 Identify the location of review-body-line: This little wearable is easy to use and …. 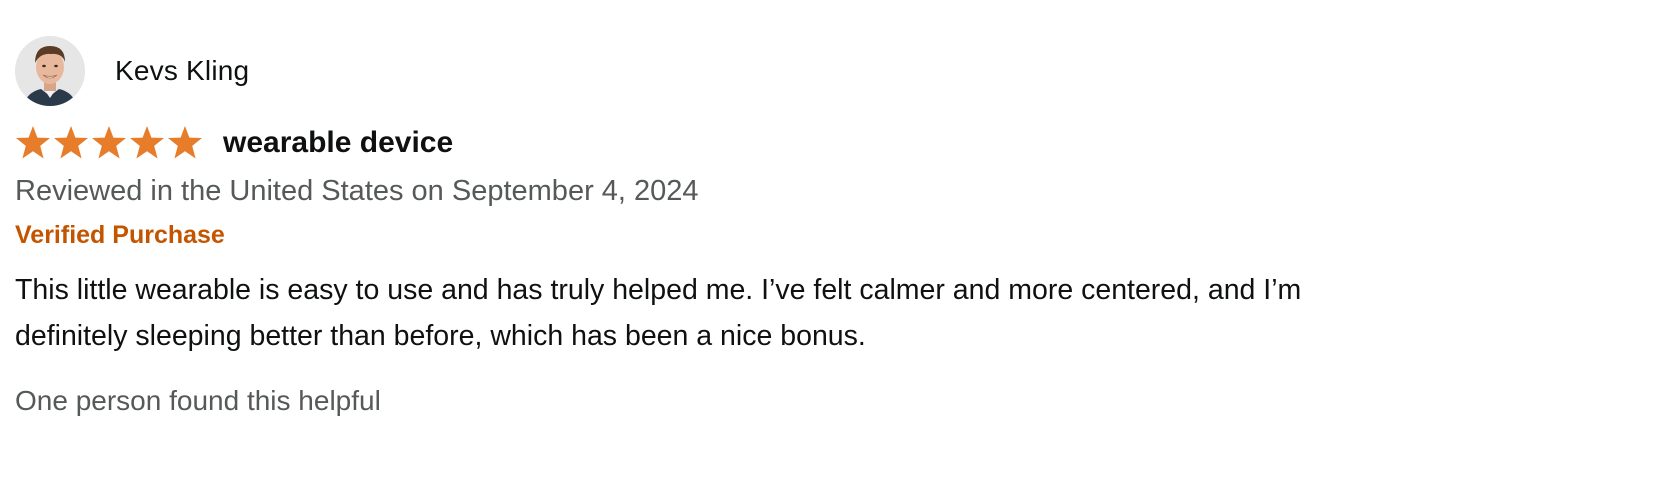
(658, 290).